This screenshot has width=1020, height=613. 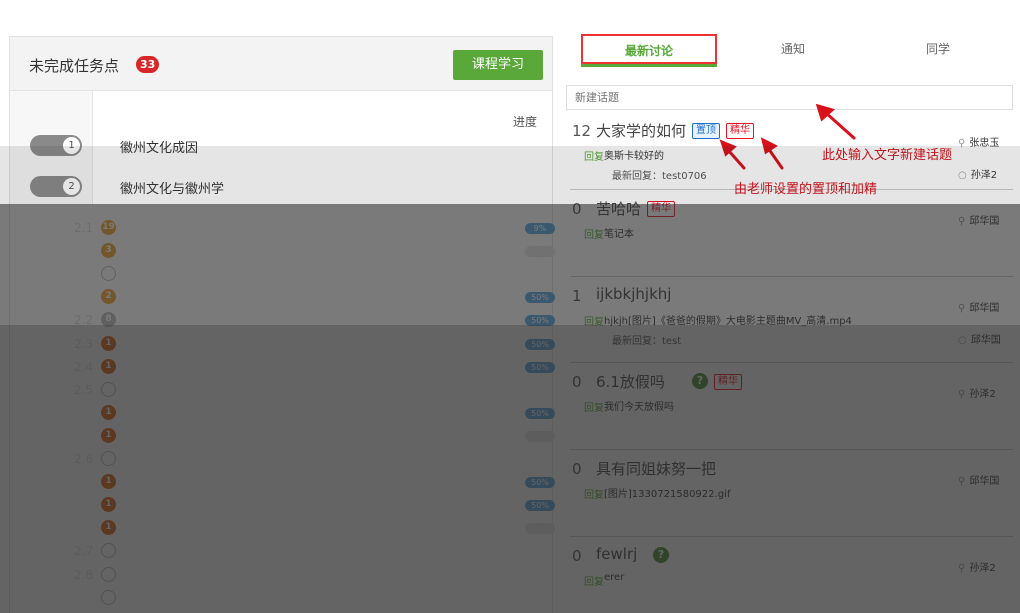 What do you see at coordinates (789, 97) in the screenshot?
I see `new-topic-input` at bounding box center [789, 97].